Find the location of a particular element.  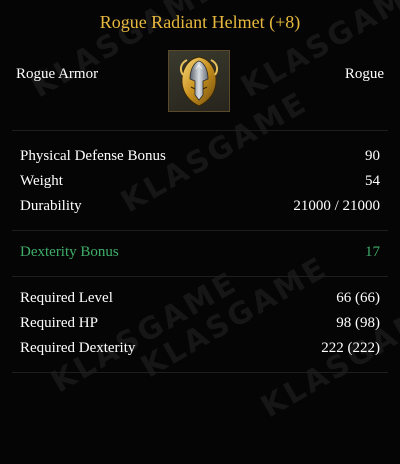

requirement-label: Required Dexterity is located at coordinates (78, 348).